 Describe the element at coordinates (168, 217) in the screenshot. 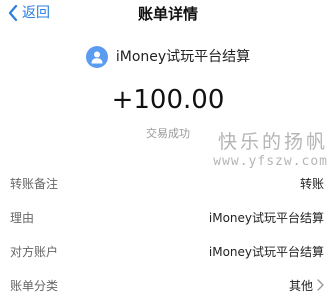

I see `detail-row-reason: 理由 iMoney试玩平台结算` at that location.